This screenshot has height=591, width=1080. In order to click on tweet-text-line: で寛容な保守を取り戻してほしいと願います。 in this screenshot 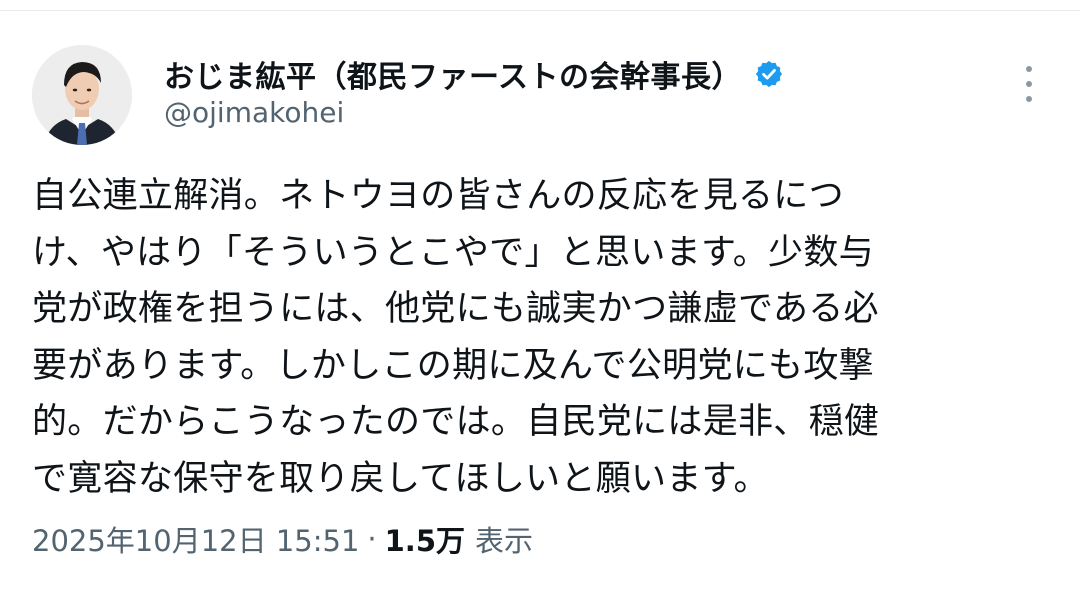, I will do `click(400, 478)`.